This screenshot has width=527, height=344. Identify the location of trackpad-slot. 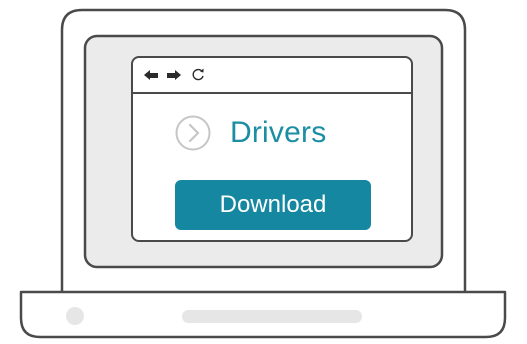
(272, 316).